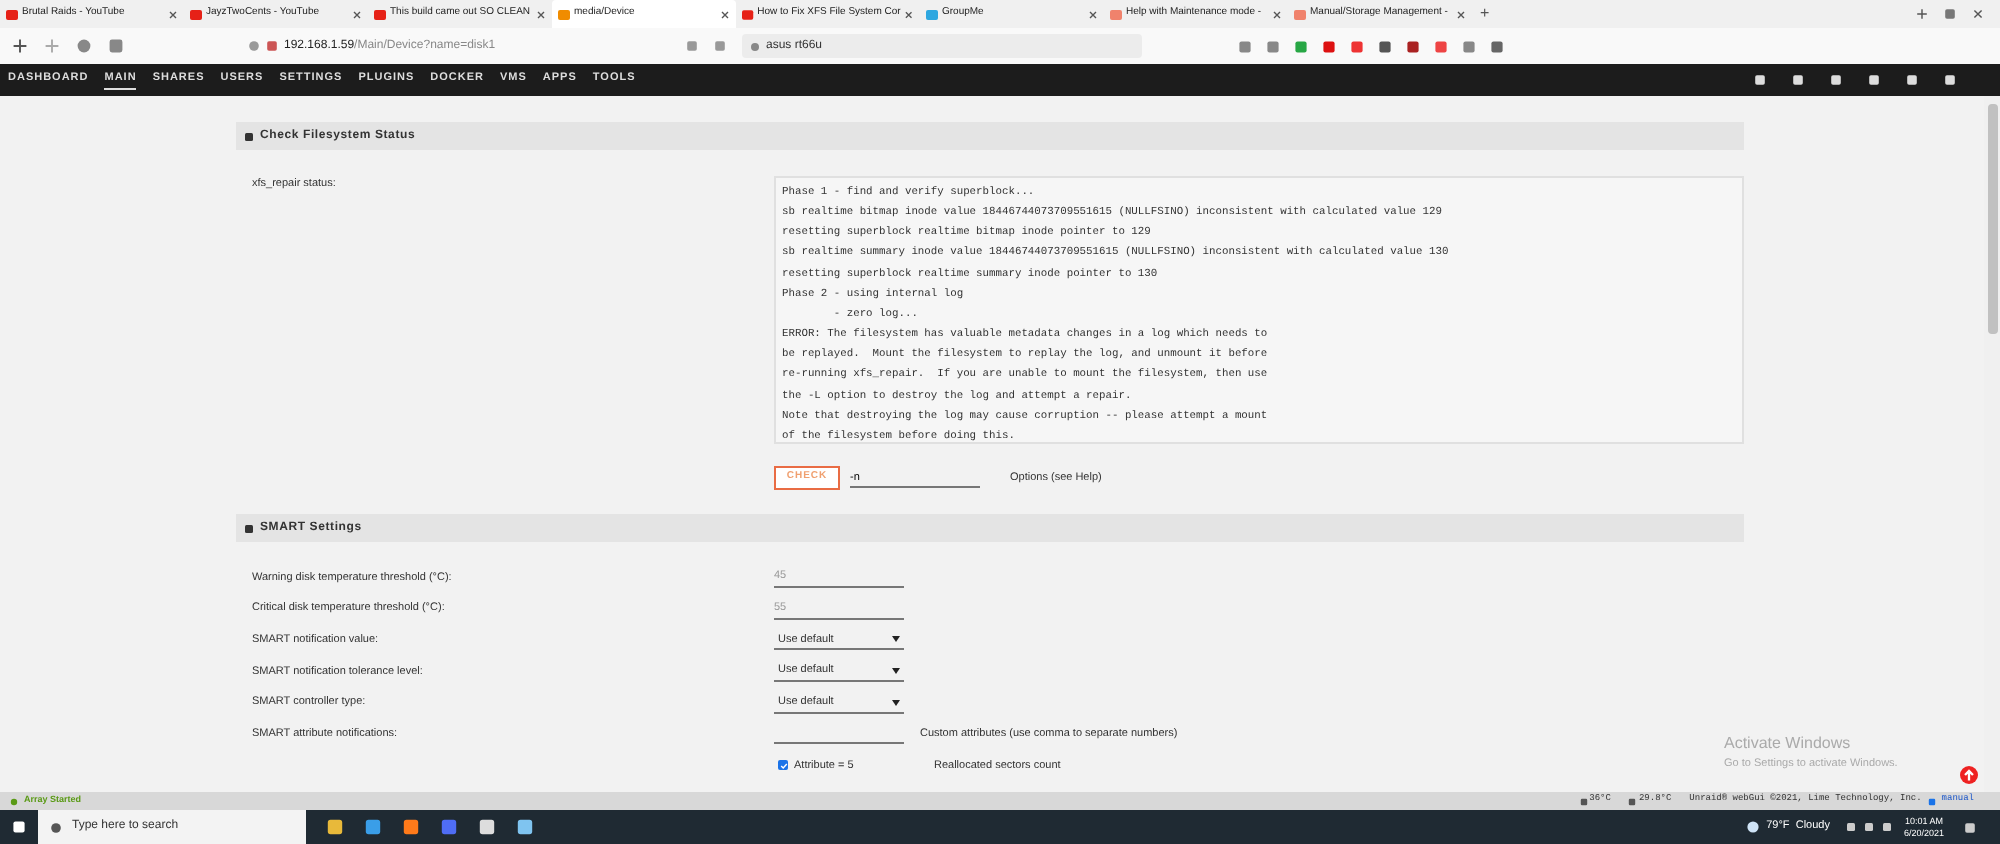  What do you see at coordinates (1788, 744) in the screenshot?
I see `activation-title: Activate Windows` at bounding box center [1788, 744].